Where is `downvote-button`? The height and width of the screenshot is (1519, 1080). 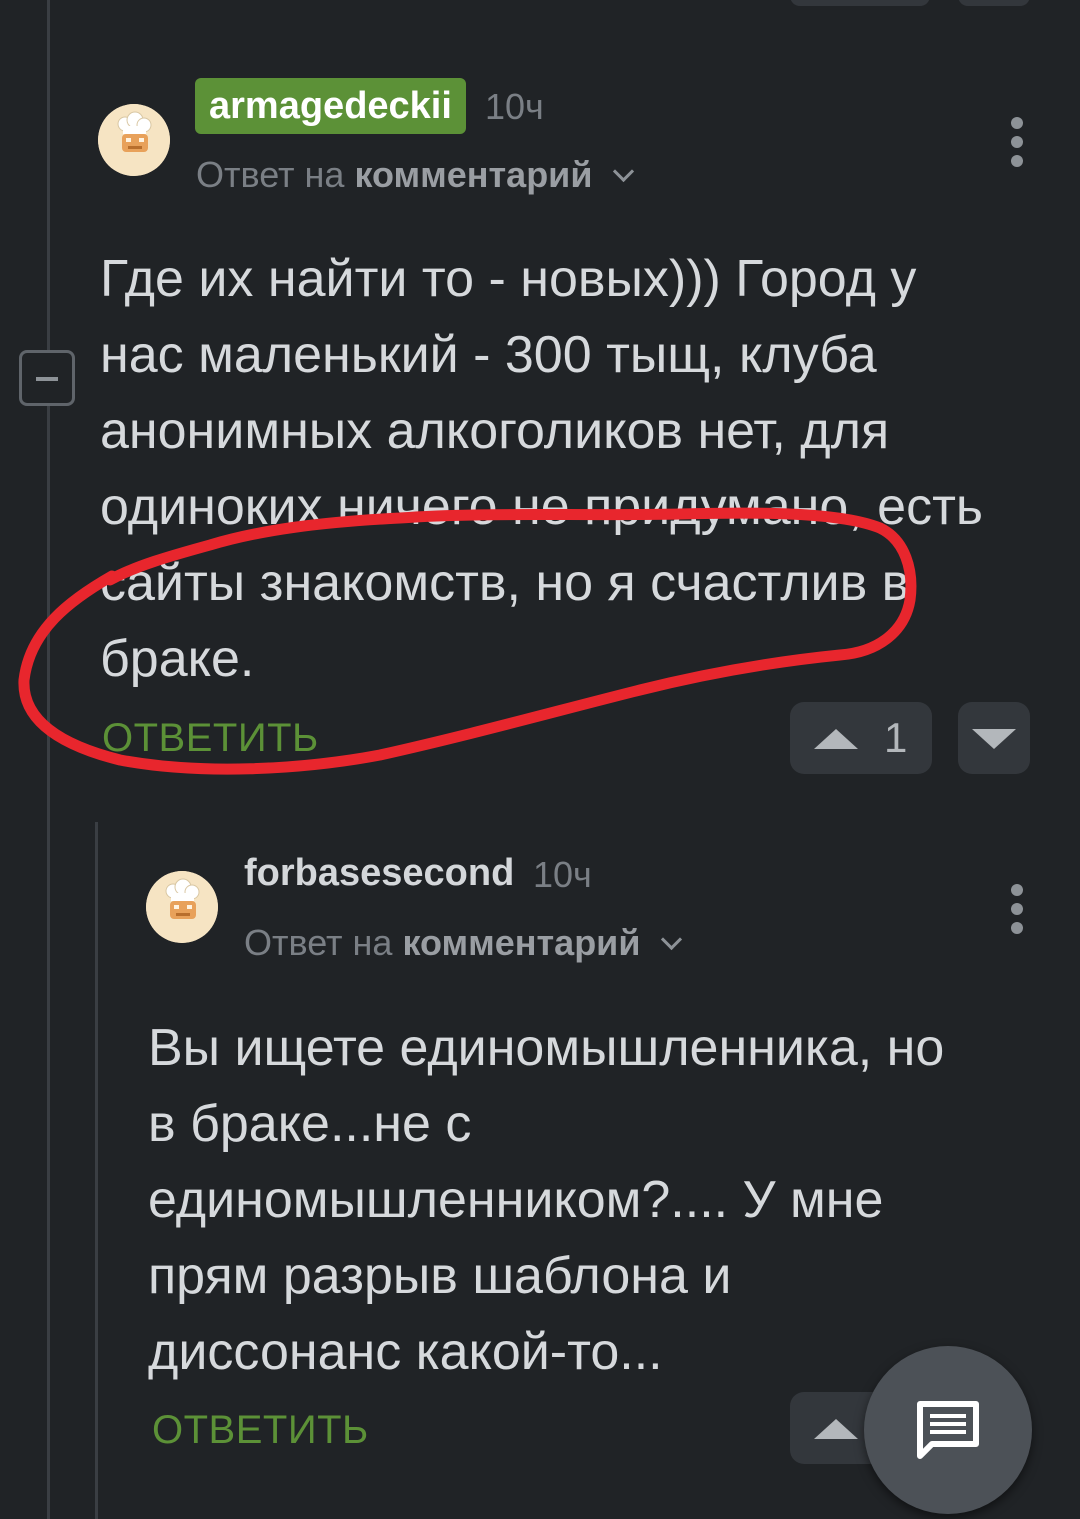 downvote-button is located at coordinates (994, 738).